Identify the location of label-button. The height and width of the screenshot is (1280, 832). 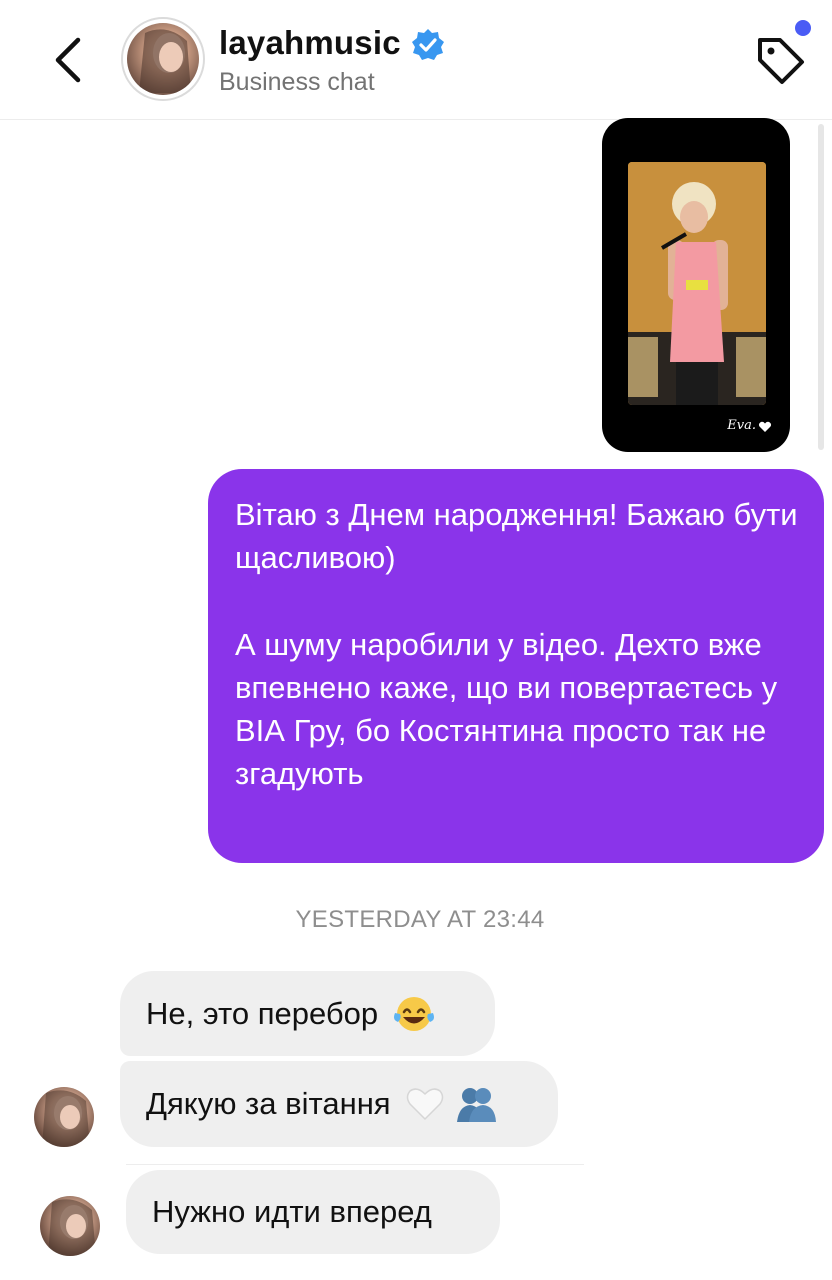
(780, 60).